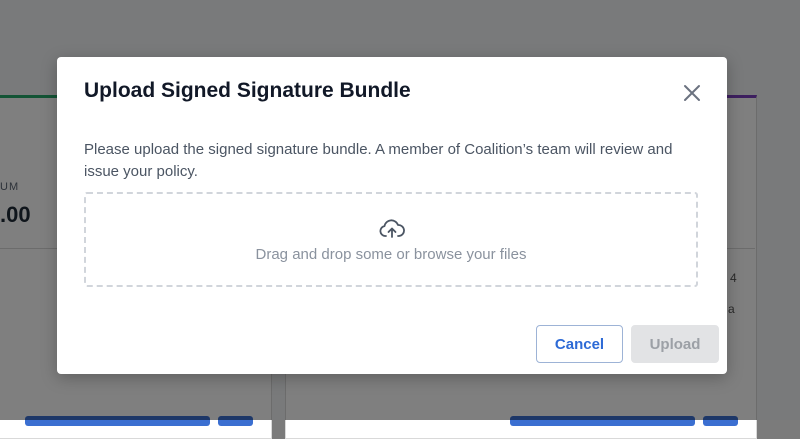 The image size is (800, 439). I want to click on cancel-button: Cancel, so click(579, 344).